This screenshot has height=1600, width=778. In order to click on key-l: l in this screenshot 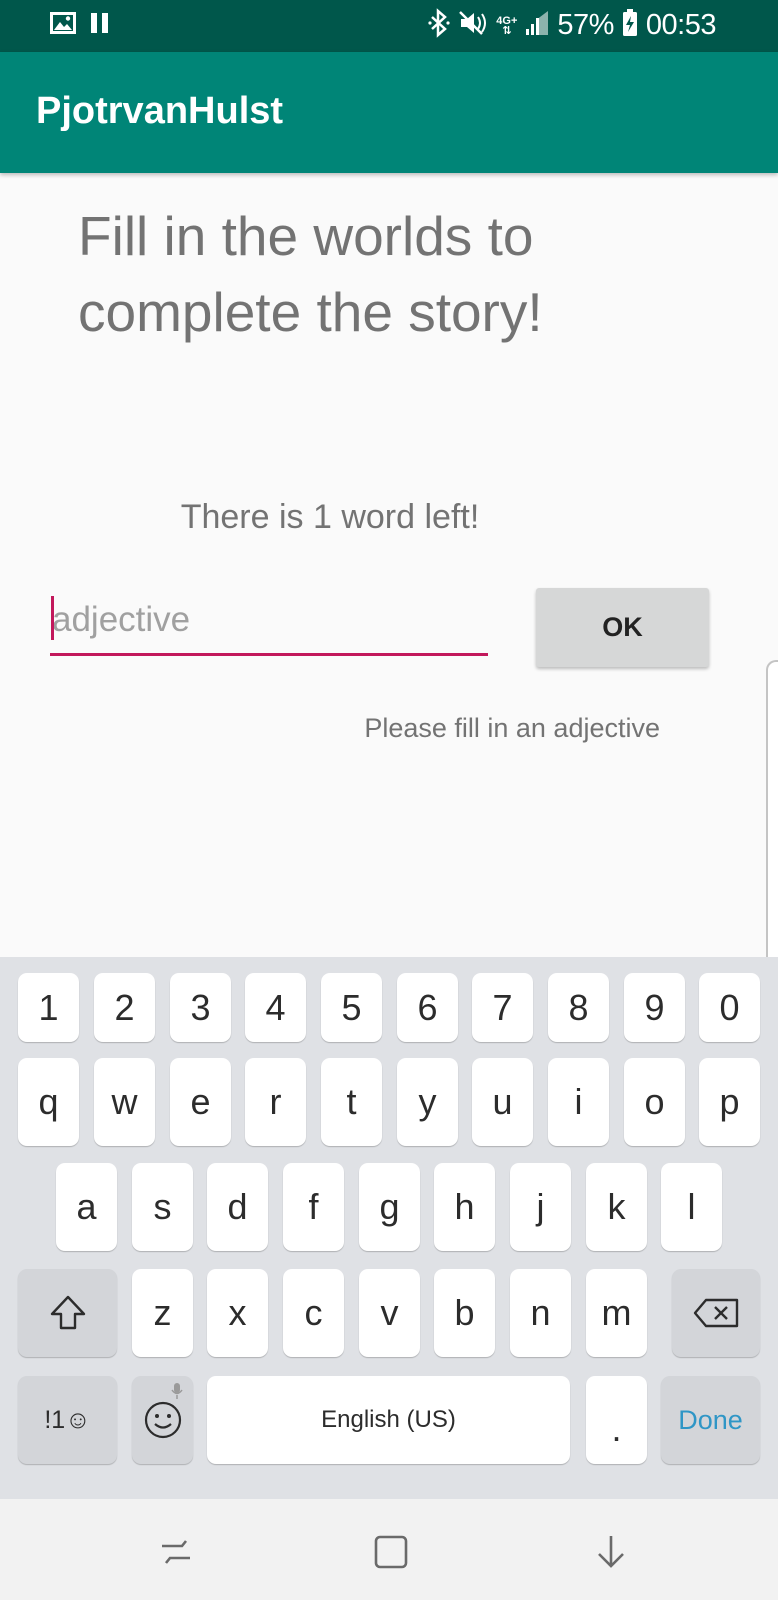, I will do `click(691, 1207)`.